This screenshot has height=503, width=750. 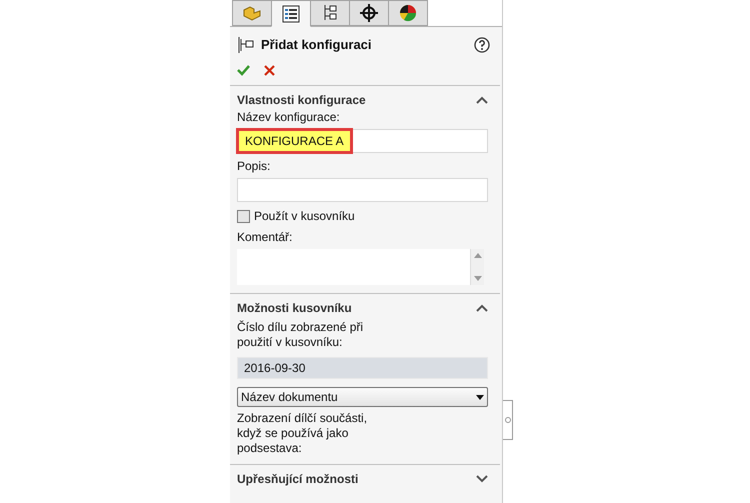 I want to click on highlighted-value: KONFIGURACE A, so click(x=294, y=141).